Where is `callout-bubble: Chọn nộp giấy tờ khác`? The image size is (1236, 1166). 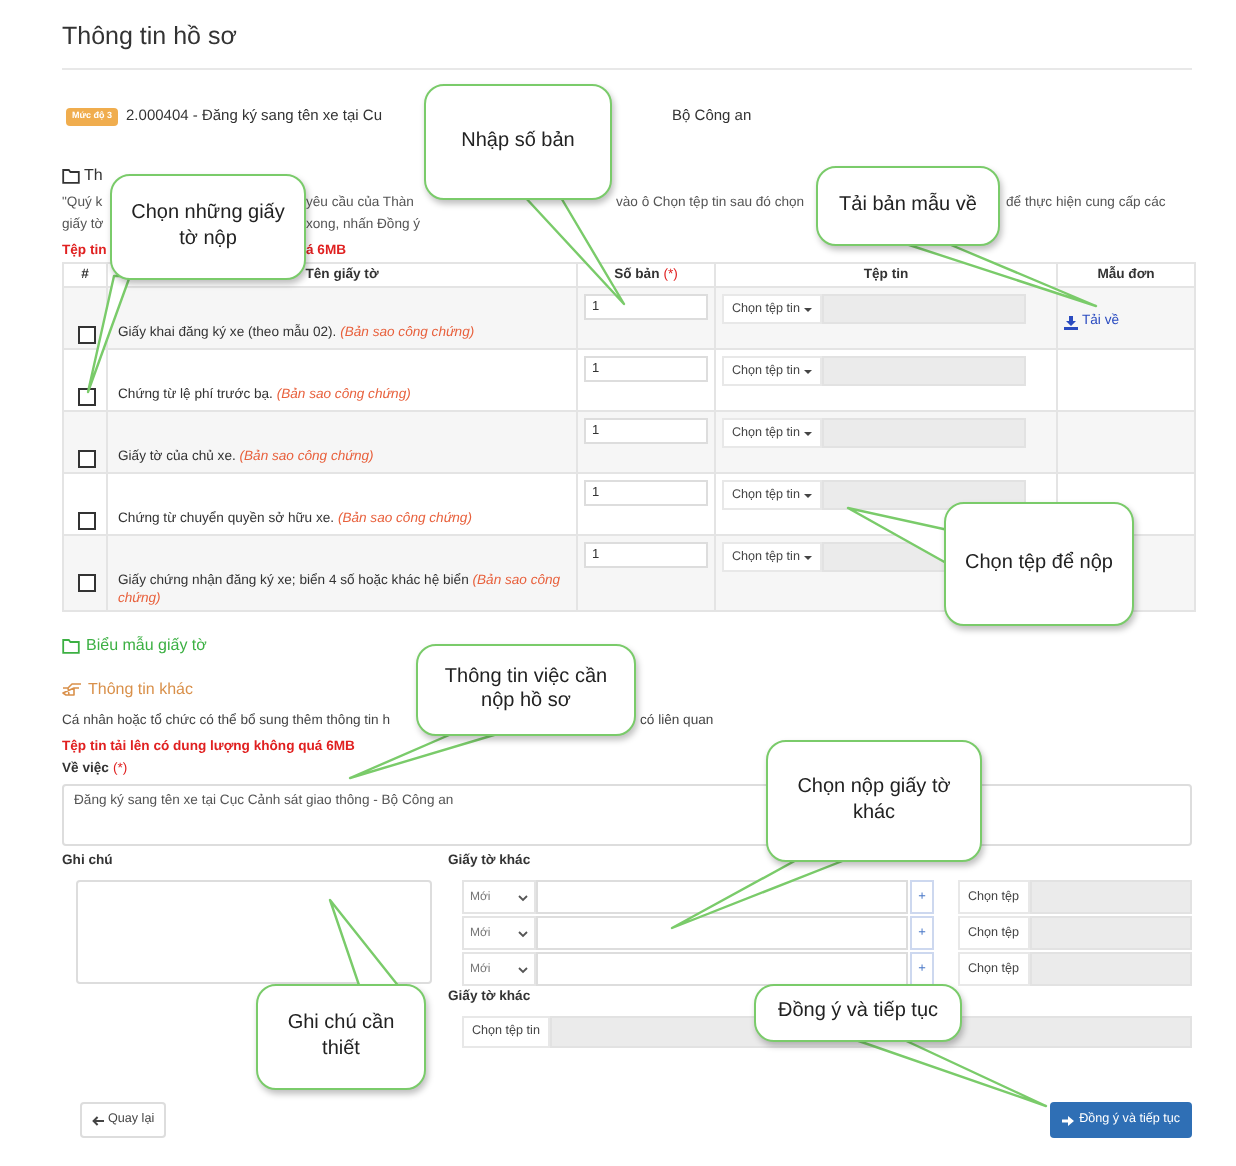
callout-bubble: Chọn nộp giấy tờ khác is located at coordinates (874, 801).